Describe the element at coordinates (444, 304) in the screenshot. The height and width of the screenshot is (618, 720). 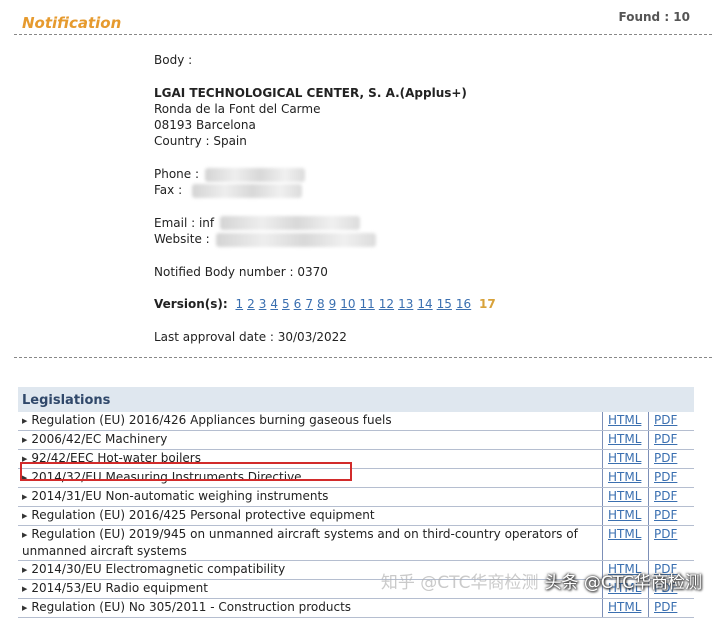
I see `version-link: 15` at that location.